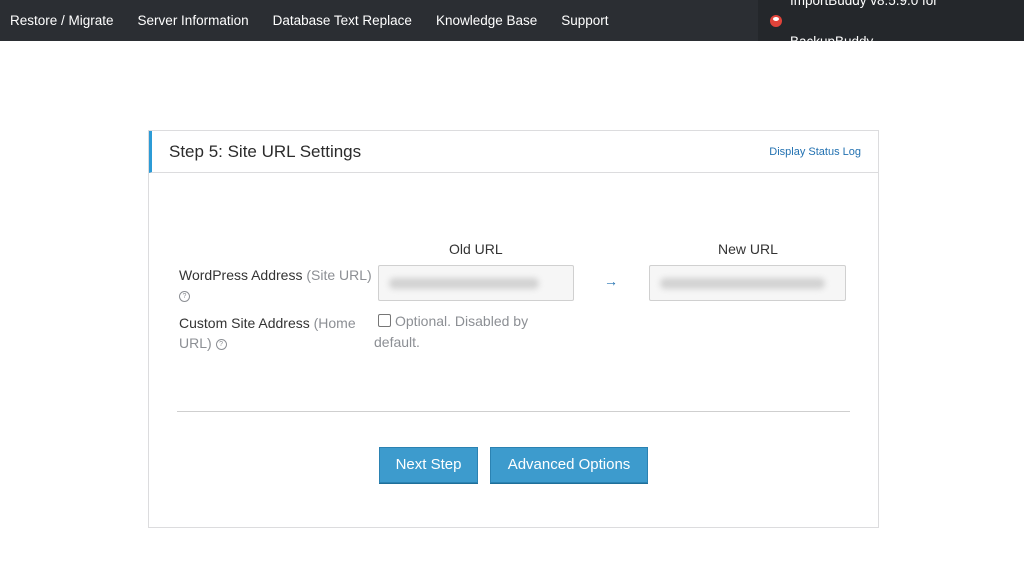 The width and height of the screenshot is (1024, 583). Describe the element at coordinates (748, 249) in the screenshot. I see `new-url-header: New URL` at that location.